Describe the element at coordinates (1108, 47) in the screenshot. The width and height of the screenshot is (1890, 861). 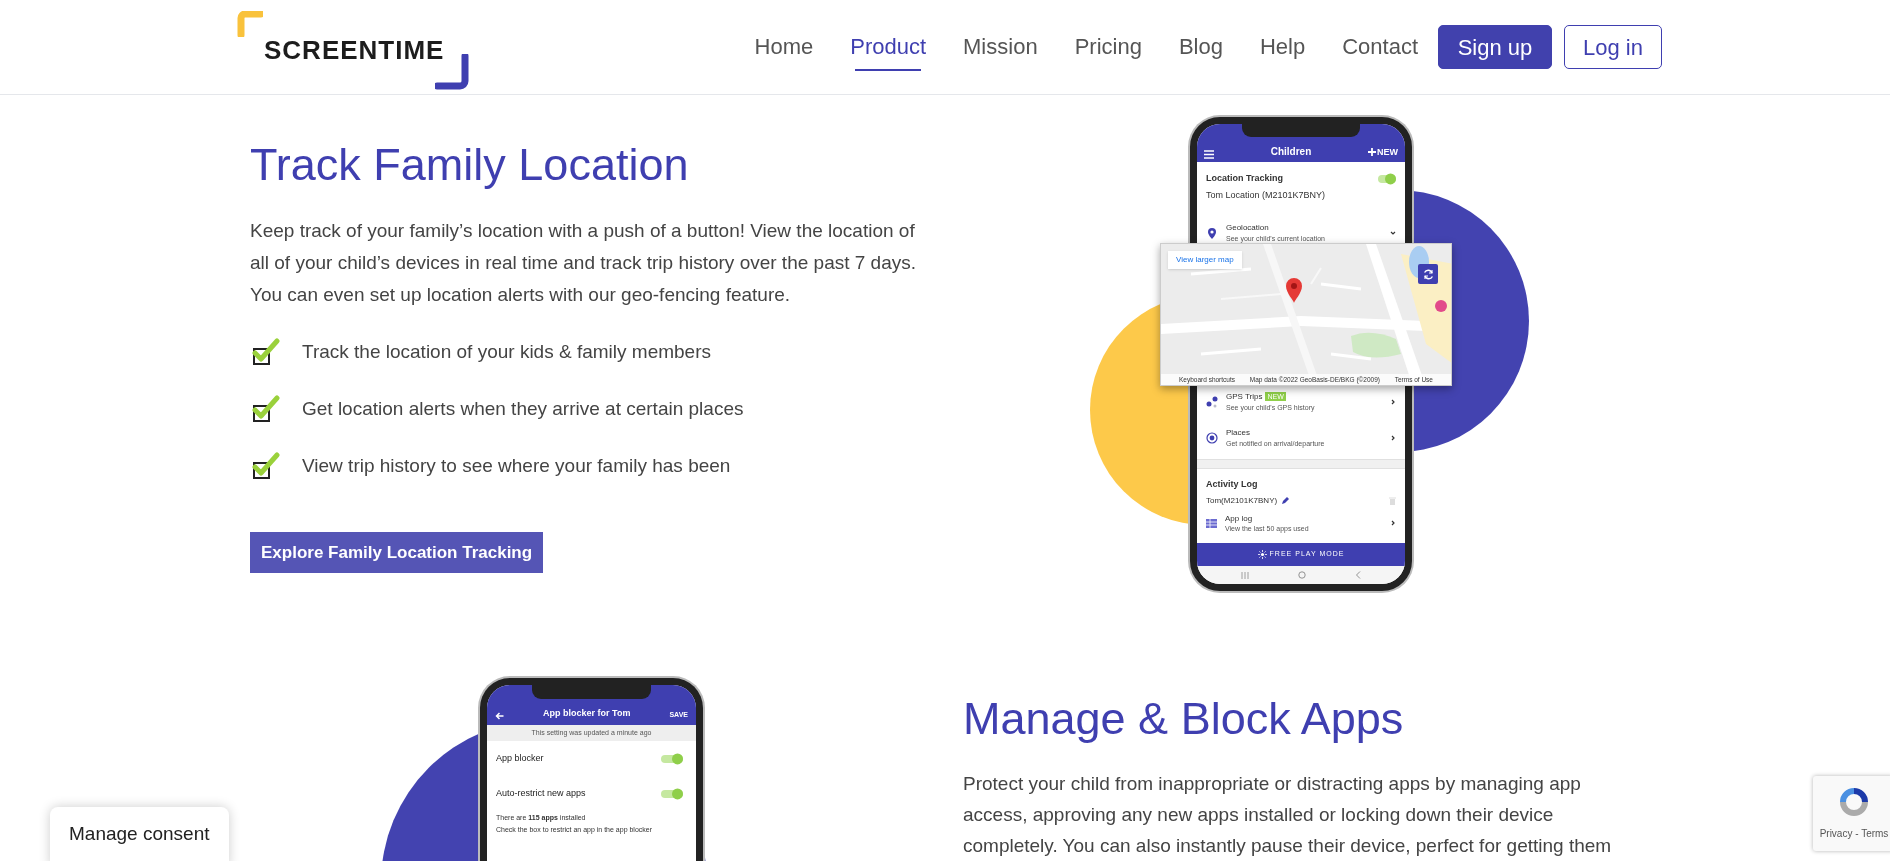
I see `nav-link: Pricing` at that location.